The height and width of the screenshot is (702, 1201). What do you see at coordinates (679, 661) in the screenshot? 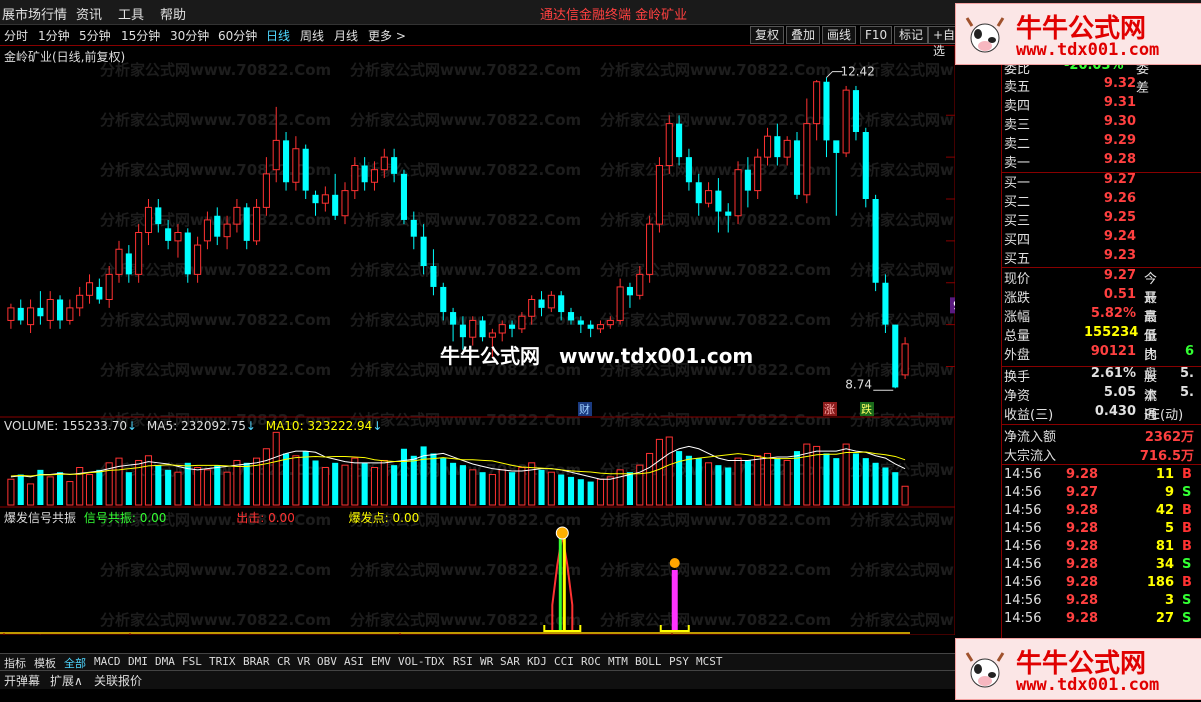
I see `indicator-tab: PSY` at bounding box center [679, 661].